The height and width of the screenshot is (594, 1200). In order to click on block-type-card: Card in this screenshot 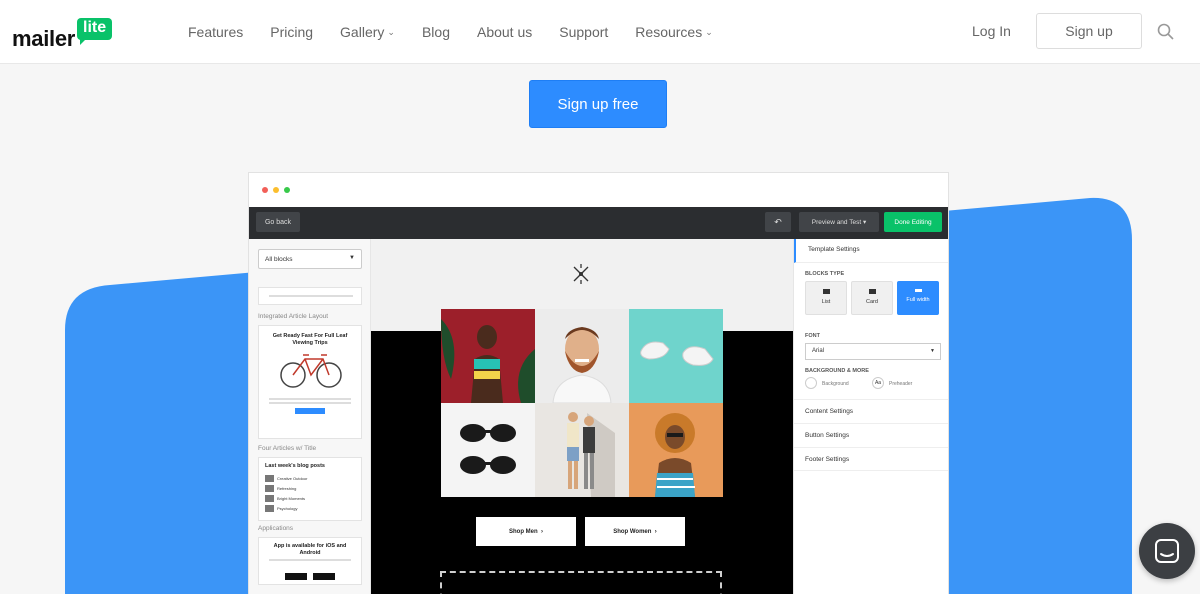, I will do `click(872, 298)`.